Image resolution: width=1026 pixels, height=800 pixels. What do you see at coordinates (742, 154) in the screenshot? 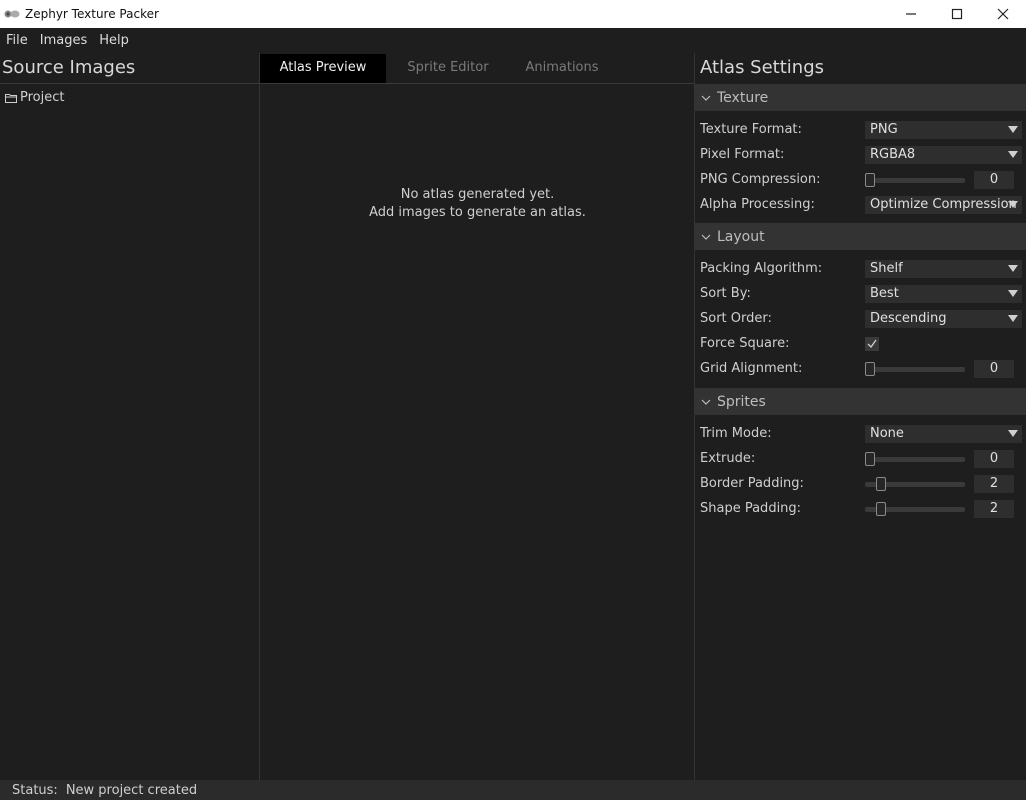
I see `field-label: Pixel Format:` at bounding box center [742, 154].